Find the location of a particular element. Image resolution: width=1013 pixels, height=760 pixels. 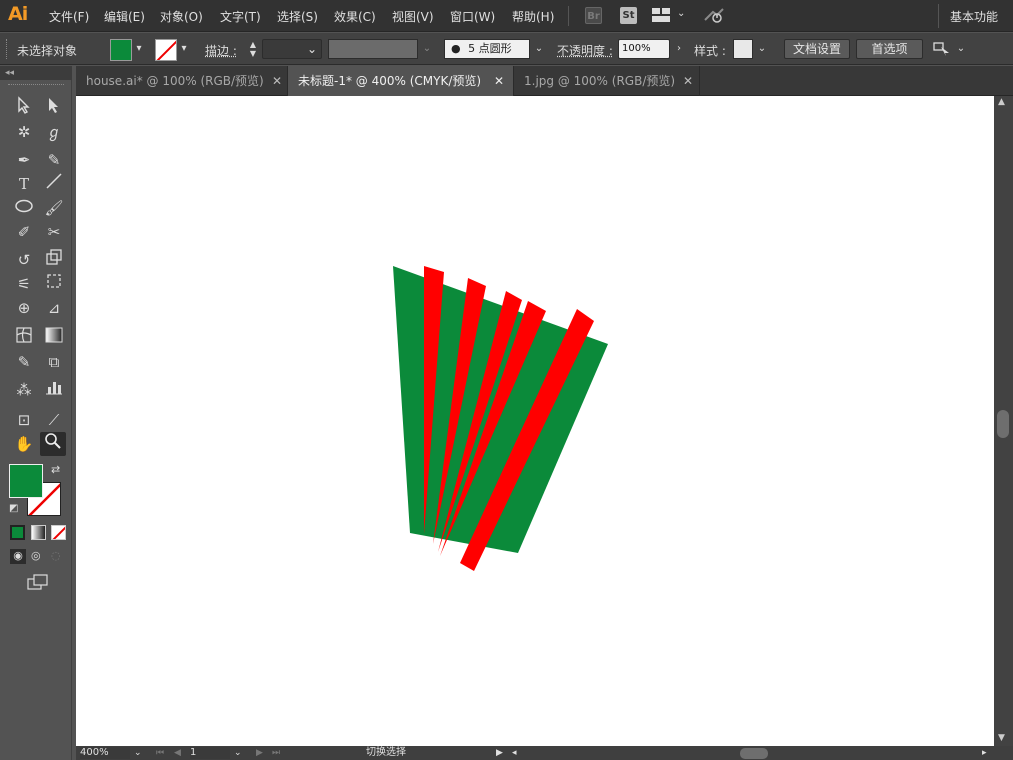

scissors-tool-icon: ✂ is located at coordinates (54, 232).